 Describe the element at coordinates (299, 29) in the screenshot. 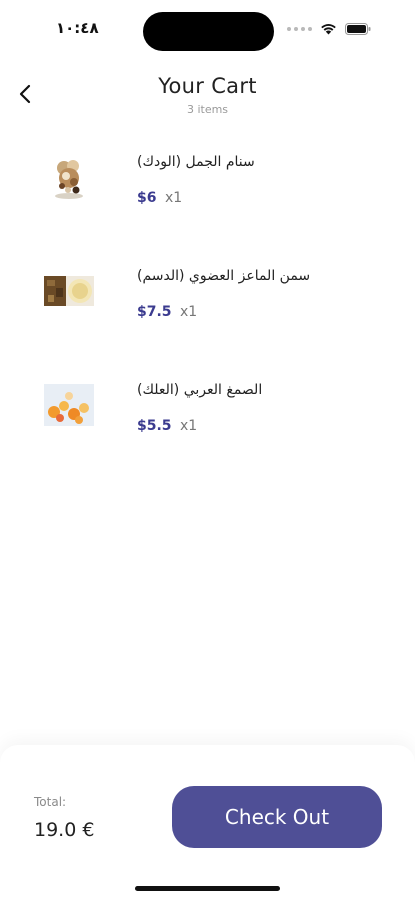

I see `cellular-signal-icon` at that location.